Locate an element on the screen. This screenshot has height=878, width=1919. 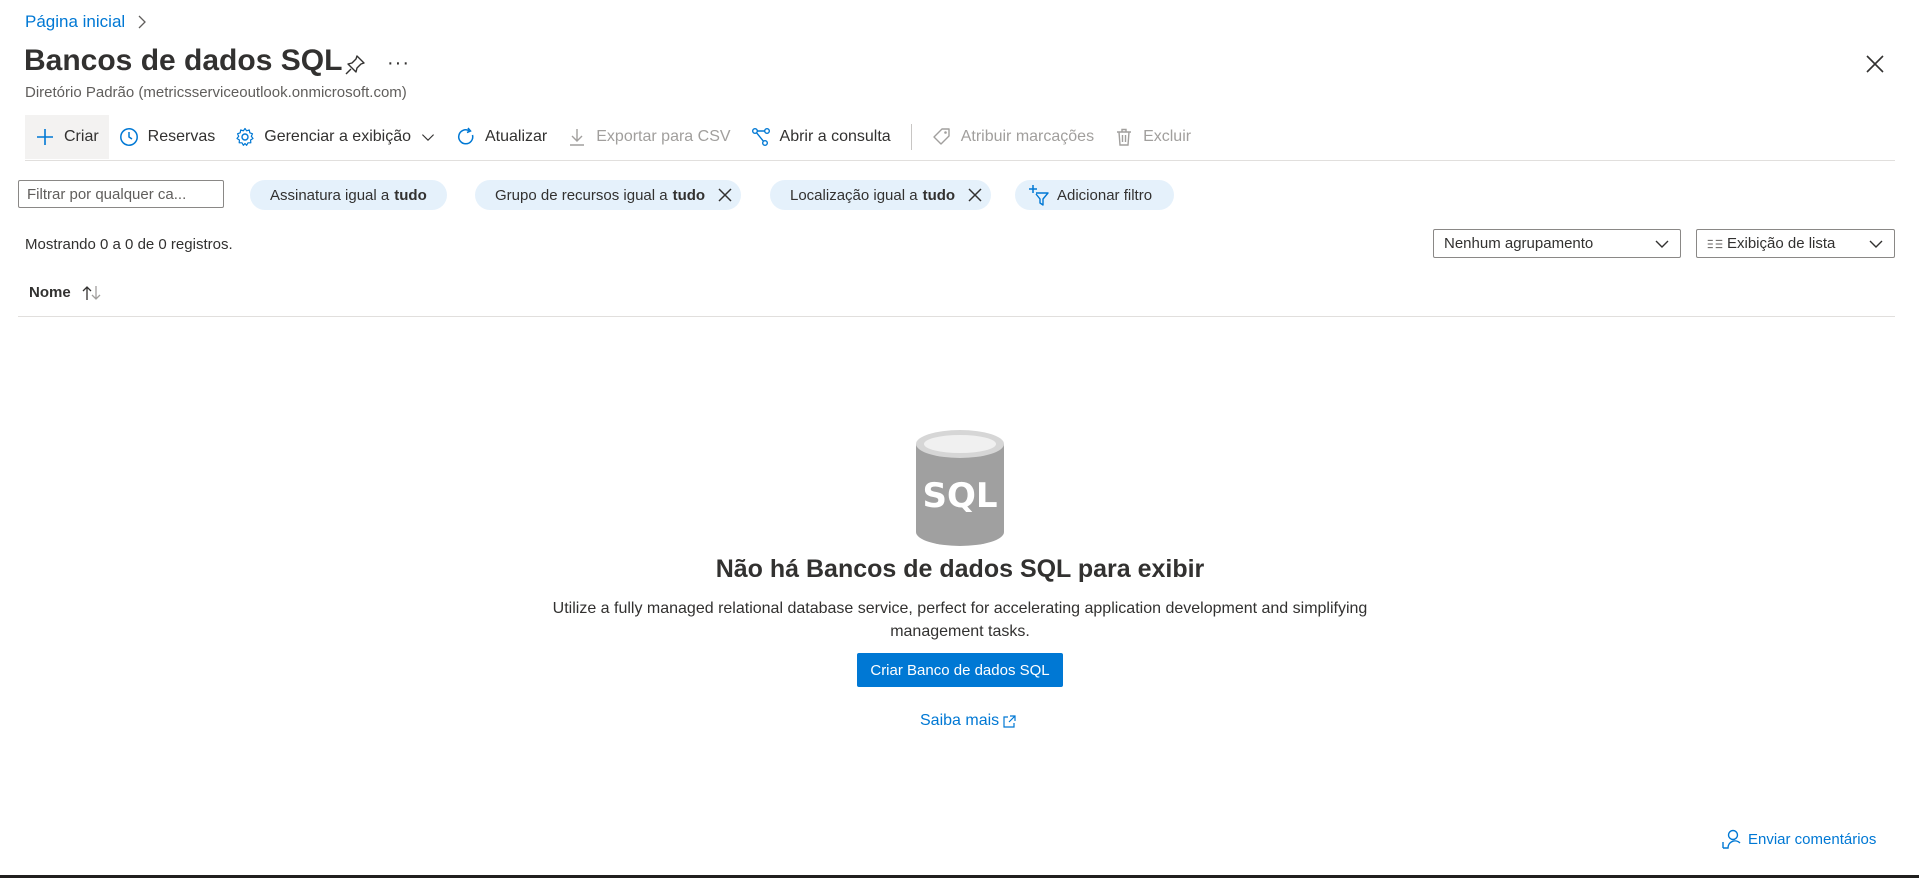
close-icon is located at coordinates (1875, 64).